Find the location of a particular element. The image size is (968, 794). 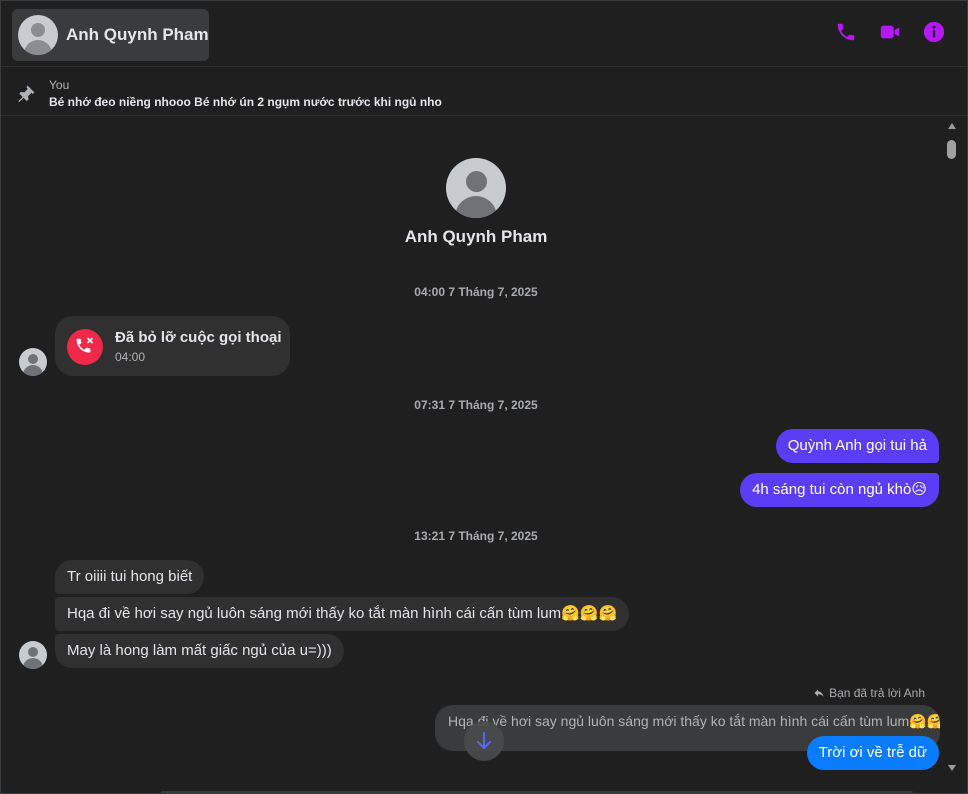

missed-call-title: Đã bỏ lỡ cuộc gọi thoại is located at coordinates (198, 337).